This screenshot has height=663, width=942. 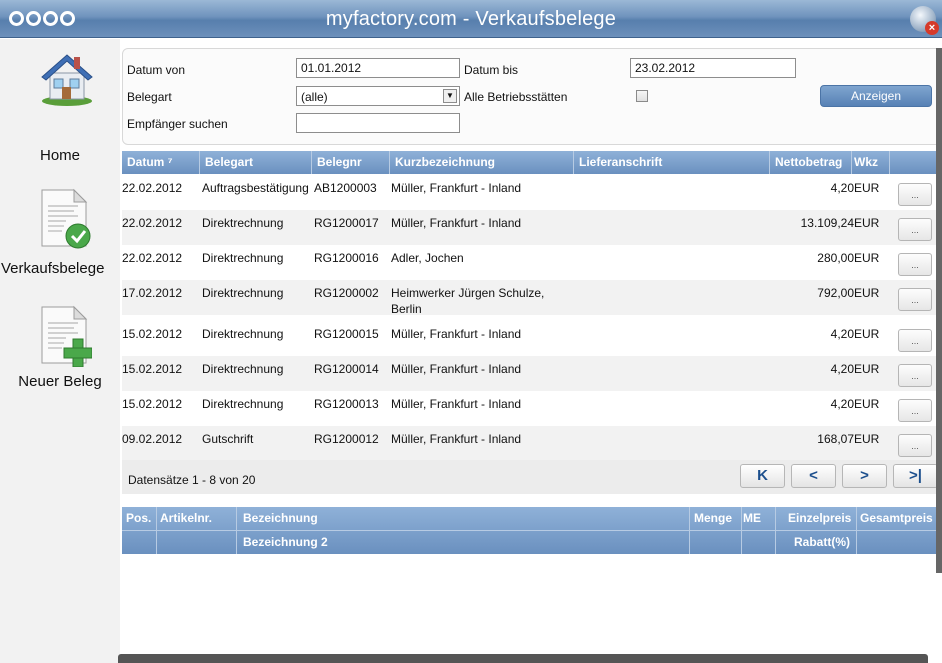 I want to click on col-header-kurzbezeichnung: Kurzbezeichnung, so click(x=482, y=162).